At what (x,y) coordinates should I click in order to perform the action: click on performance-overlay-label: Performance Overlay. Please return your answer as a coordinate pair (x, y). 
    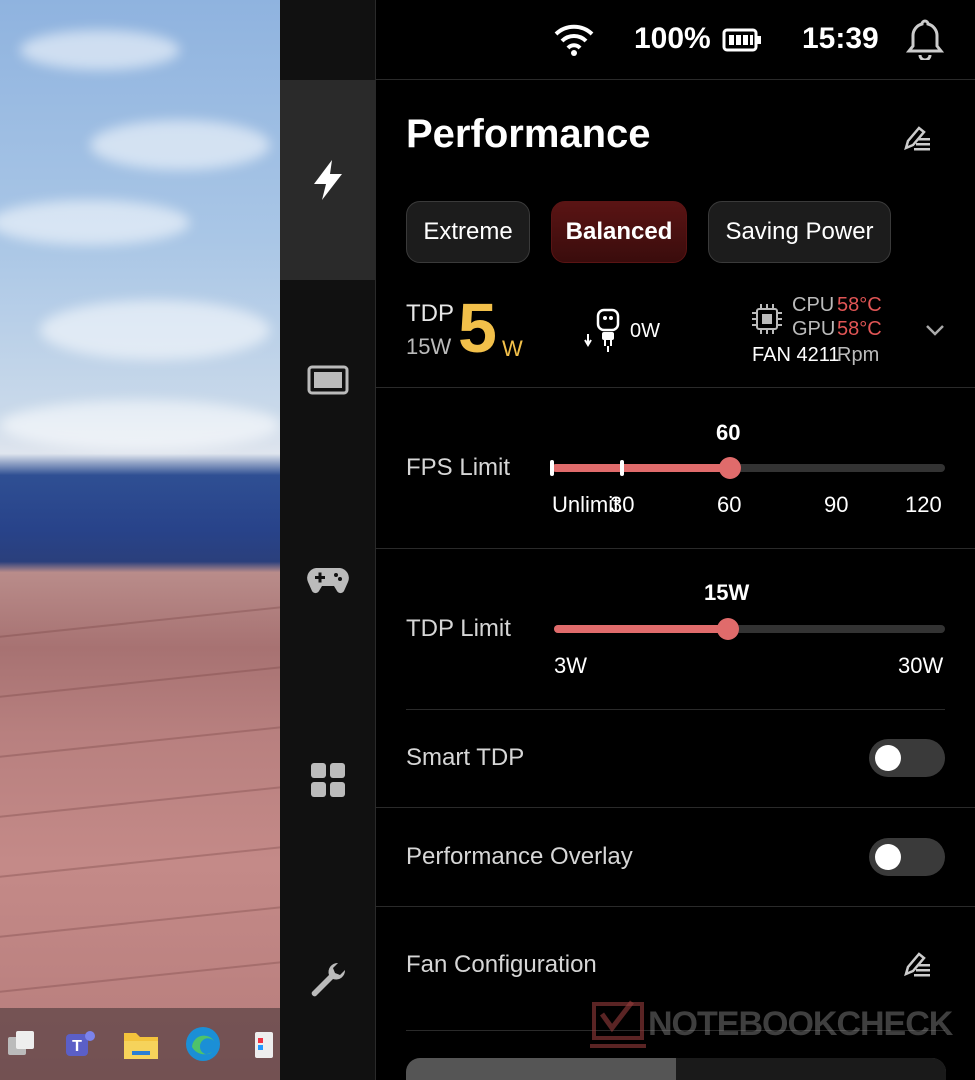
    Looking at the image, I should click on (519, 856).